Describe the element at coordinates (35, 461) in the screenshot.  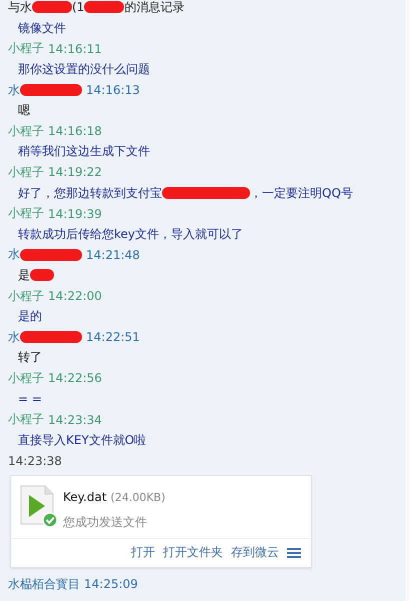
I see `message-time: 14:23:38` at that location.